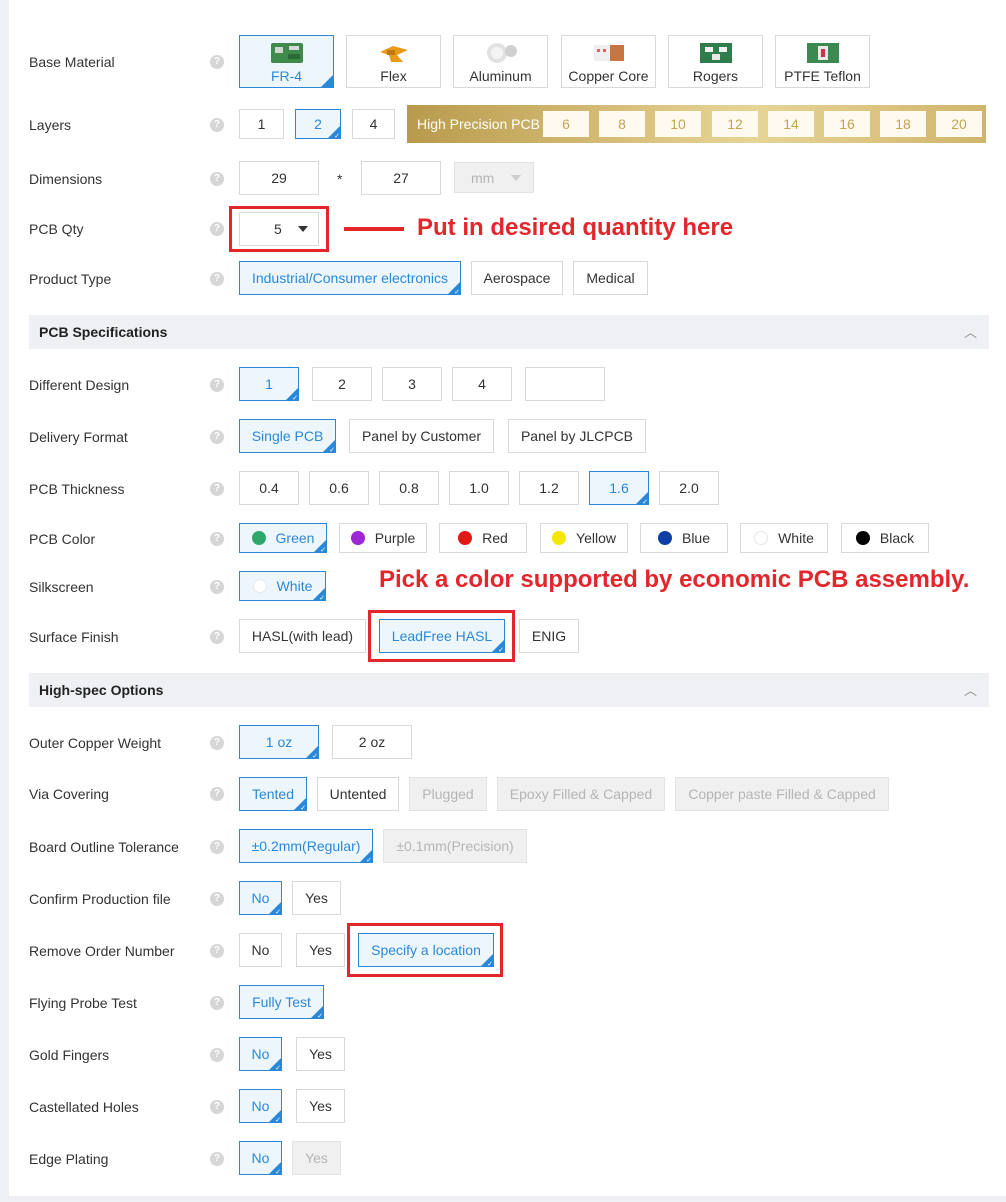 The image size is (1006, 1202). Describe the element at coordinates (320, 950) in the screenshot. I see `remove-order-yes: Yes` at that location.